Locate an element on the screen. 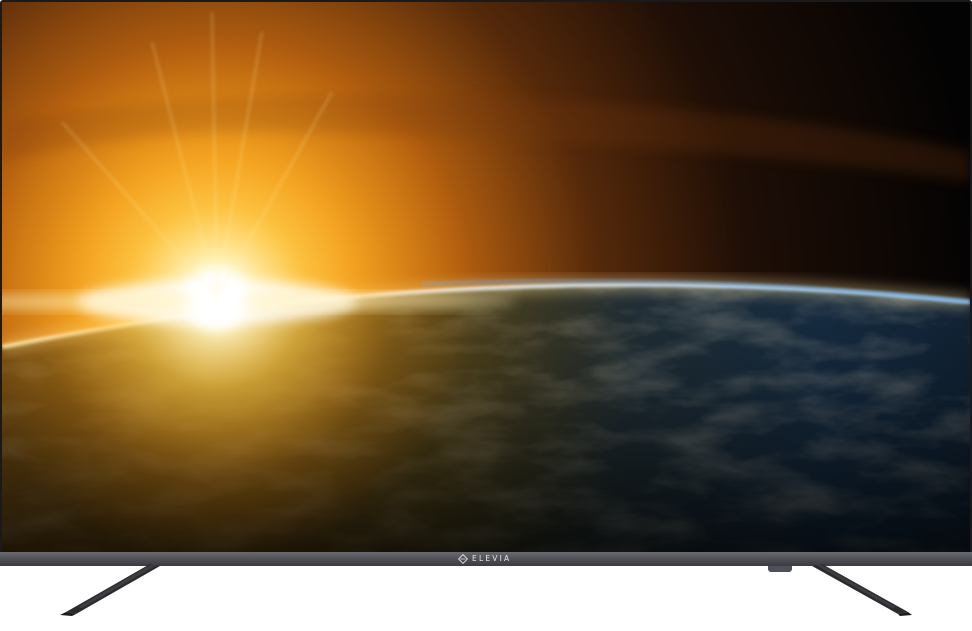  tv-stand is located at coordinates (486, 590).